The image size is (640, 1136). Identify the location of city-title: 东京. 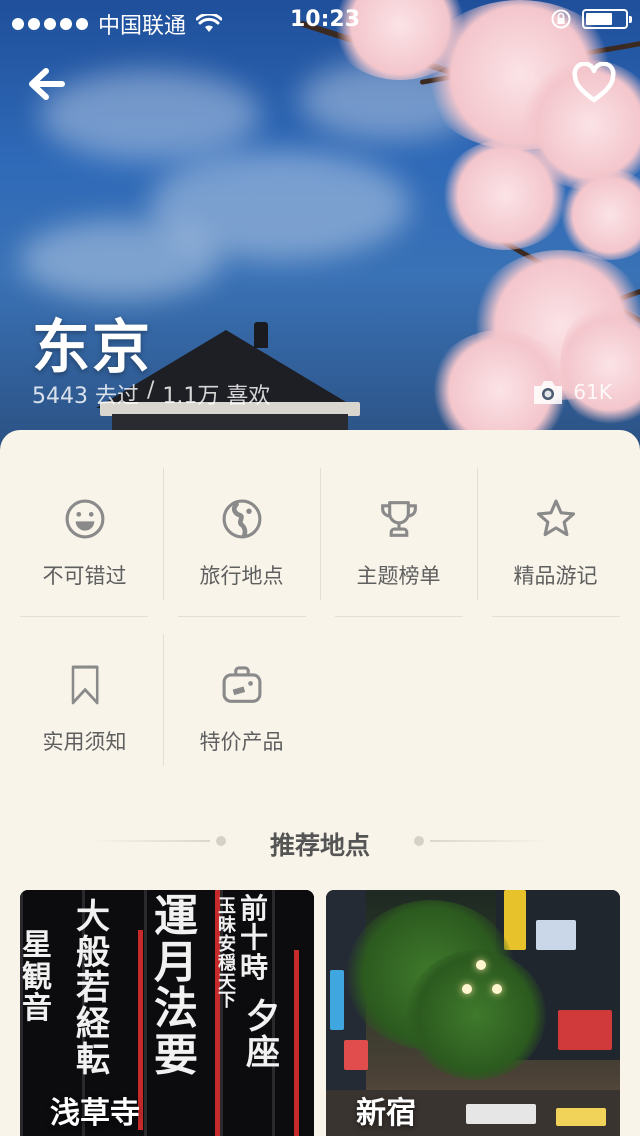
(92, 347).